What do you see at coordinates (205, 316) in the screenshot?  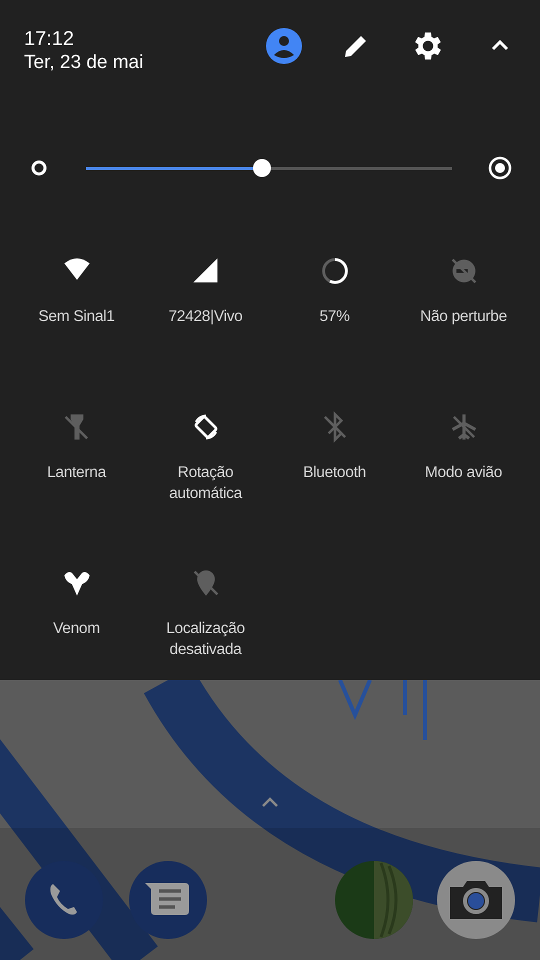 I see `tile-label: 72428|Vivo` at bounding box center [205, 316].